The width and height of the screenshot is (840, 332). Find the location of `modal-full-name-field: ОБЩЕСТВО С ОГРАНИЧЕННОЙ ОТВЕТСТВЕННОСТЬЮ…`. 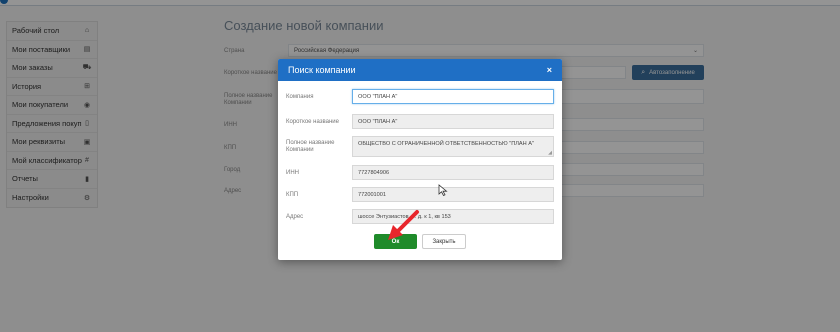

modal-full-name-field: ОБЩЕСТВО С ОГРАНИЧЕННОЙ ОТВЕТСТВЕННОСТЬЮ… is located at coordinates (453, 146).